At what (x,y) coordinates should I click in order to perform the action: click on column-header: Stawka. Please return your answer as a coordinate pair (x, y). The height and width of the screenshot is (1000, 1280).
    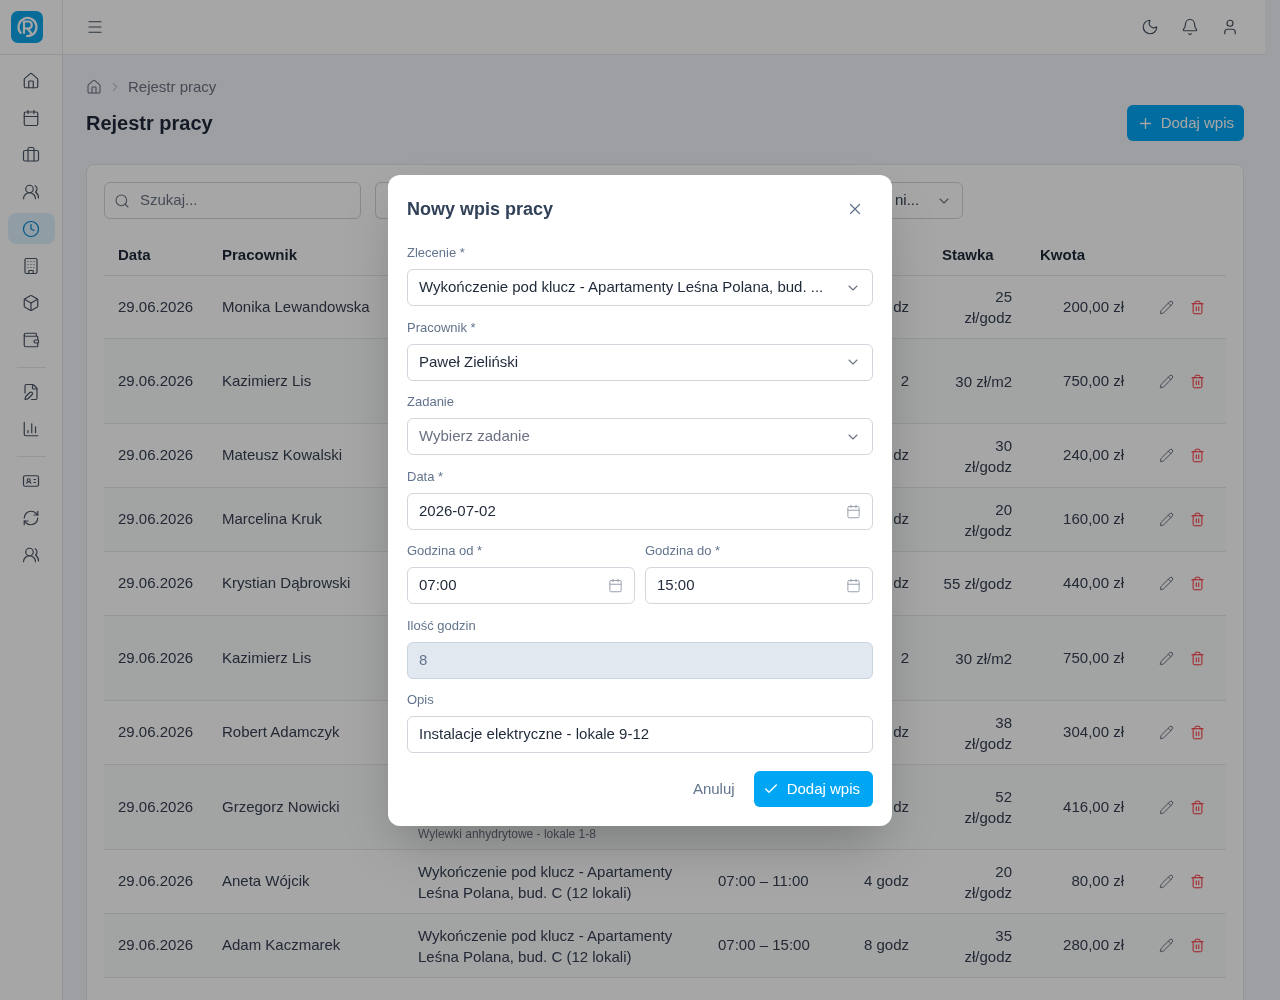
    Looking at the image, I should click on (968, 254).